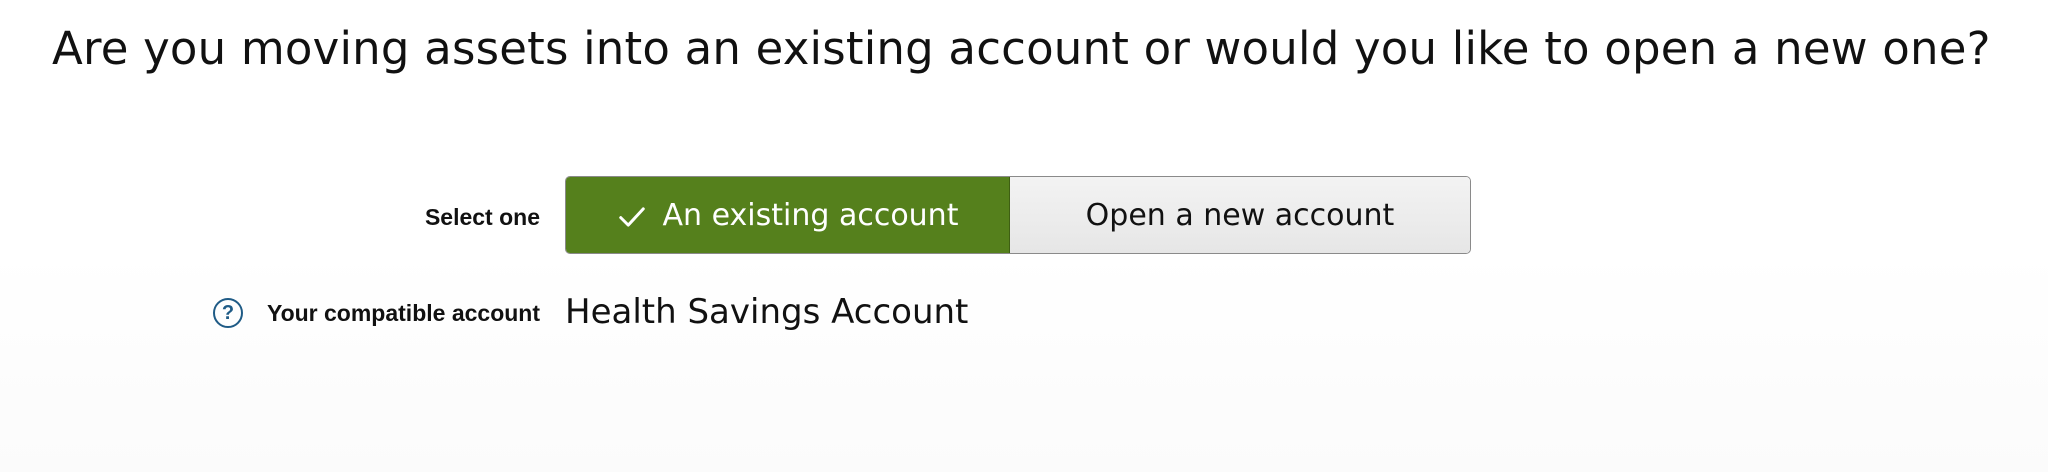 The width and height of the screenshot is (2048, 472). Describe the element at coordinates (631, 217) in the screenshot. I see `check-icon` at that location.